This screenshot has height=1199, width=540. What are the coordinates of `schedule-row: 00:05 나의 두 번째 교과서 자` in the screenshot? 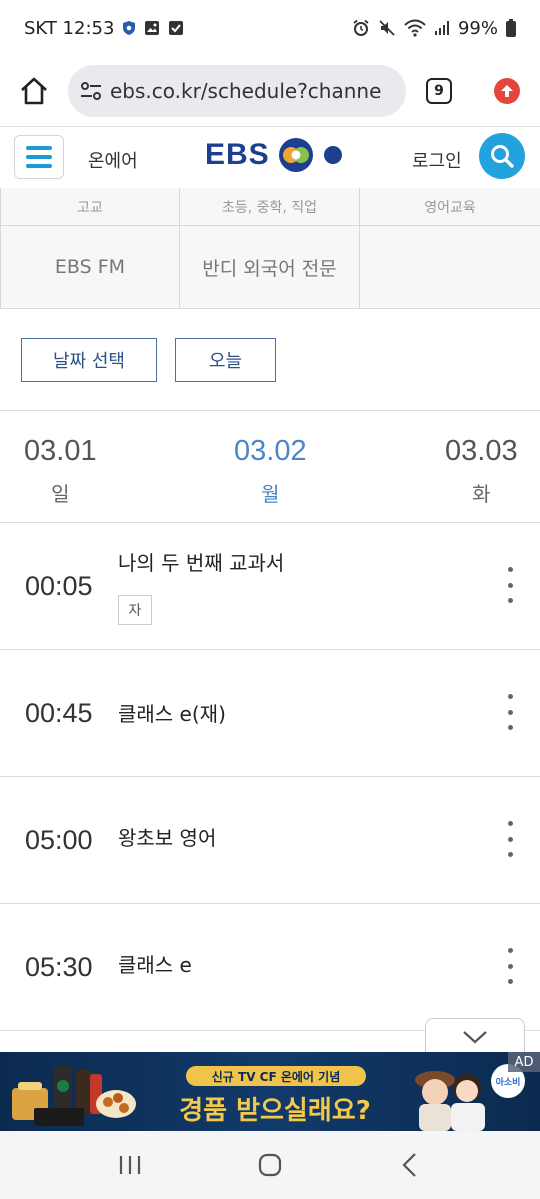 It's located at (270, 586).